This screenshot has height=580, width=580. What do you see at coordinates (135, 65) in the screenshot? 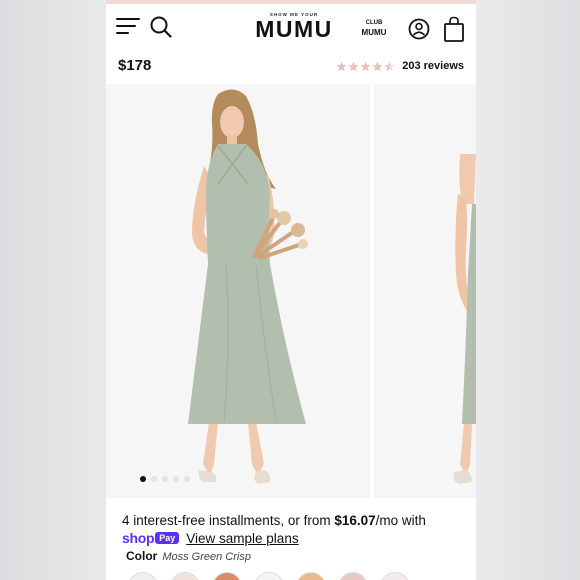
I see `product-price: $178` at bounding box center [135, 65].